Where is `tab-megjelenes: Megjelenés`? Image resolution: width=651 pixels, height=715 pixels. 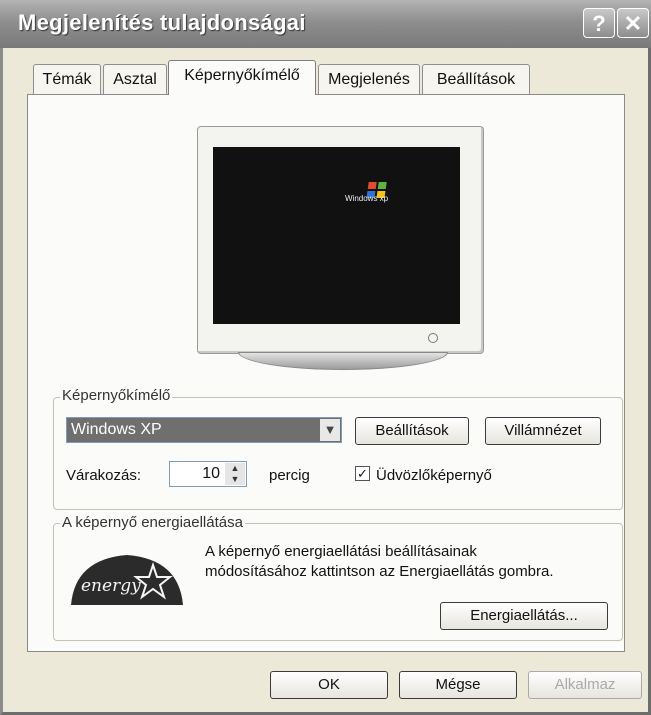
tab-megjelenes: Megjelenés is located at coordinates (369, 79).